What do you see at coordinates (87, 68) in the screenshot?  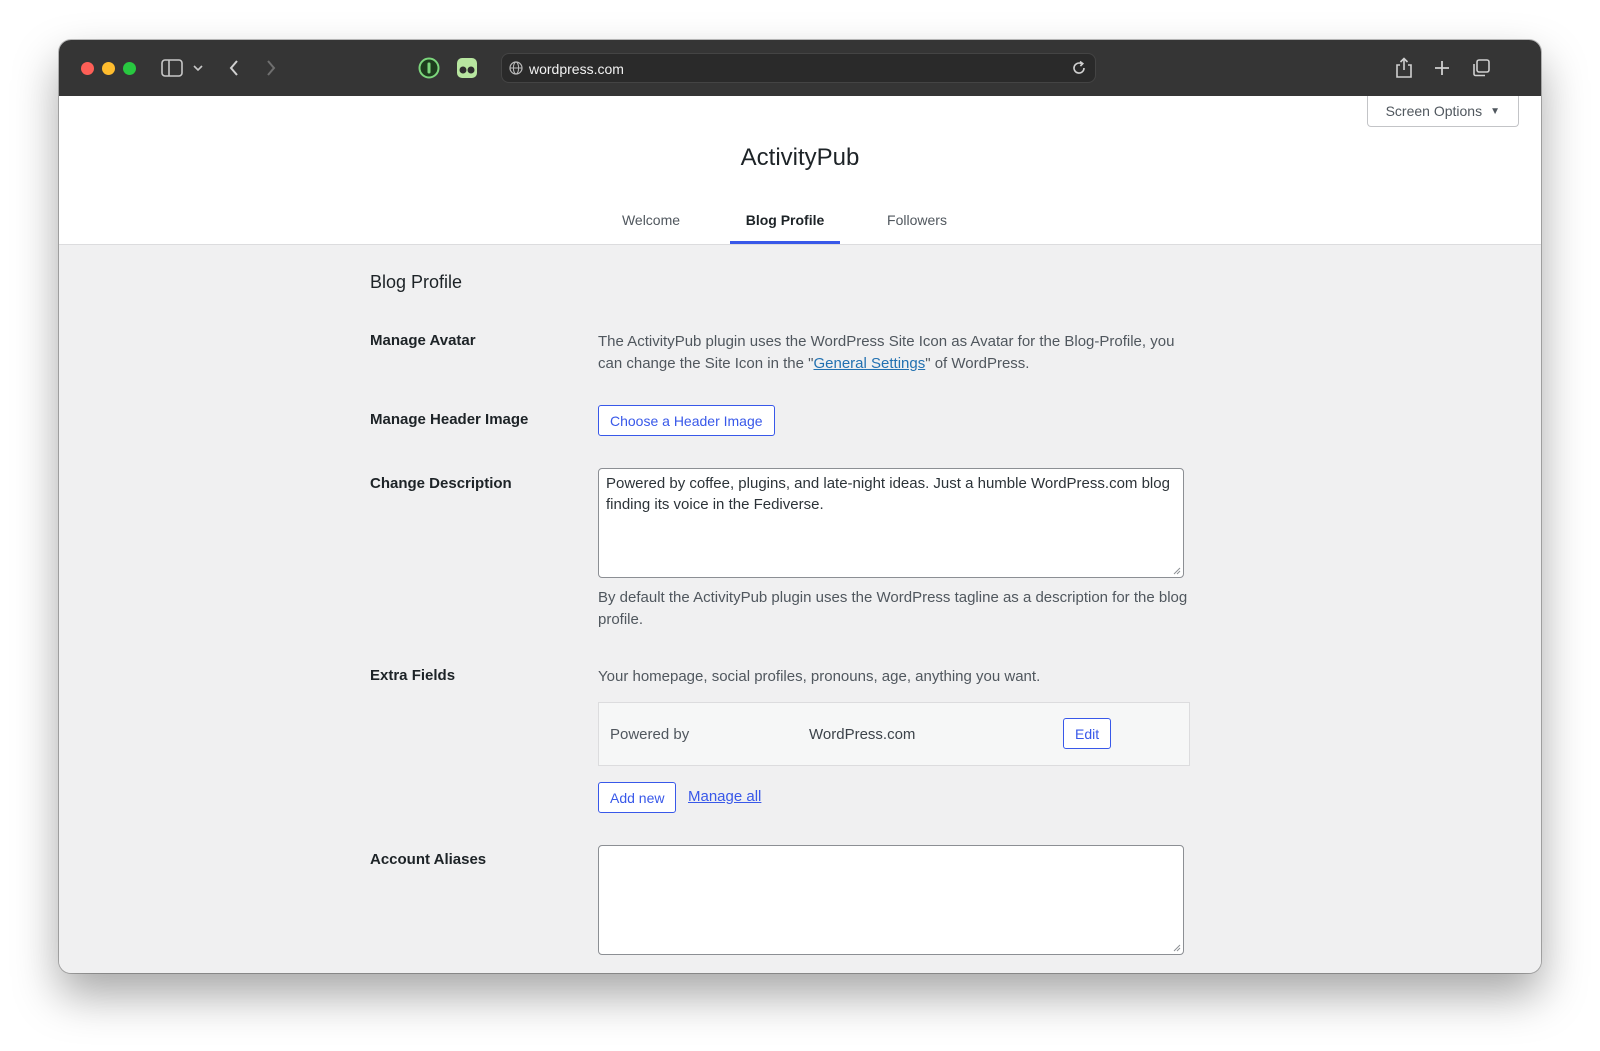 I see `close-window-button` at bounding box center [87, 68].